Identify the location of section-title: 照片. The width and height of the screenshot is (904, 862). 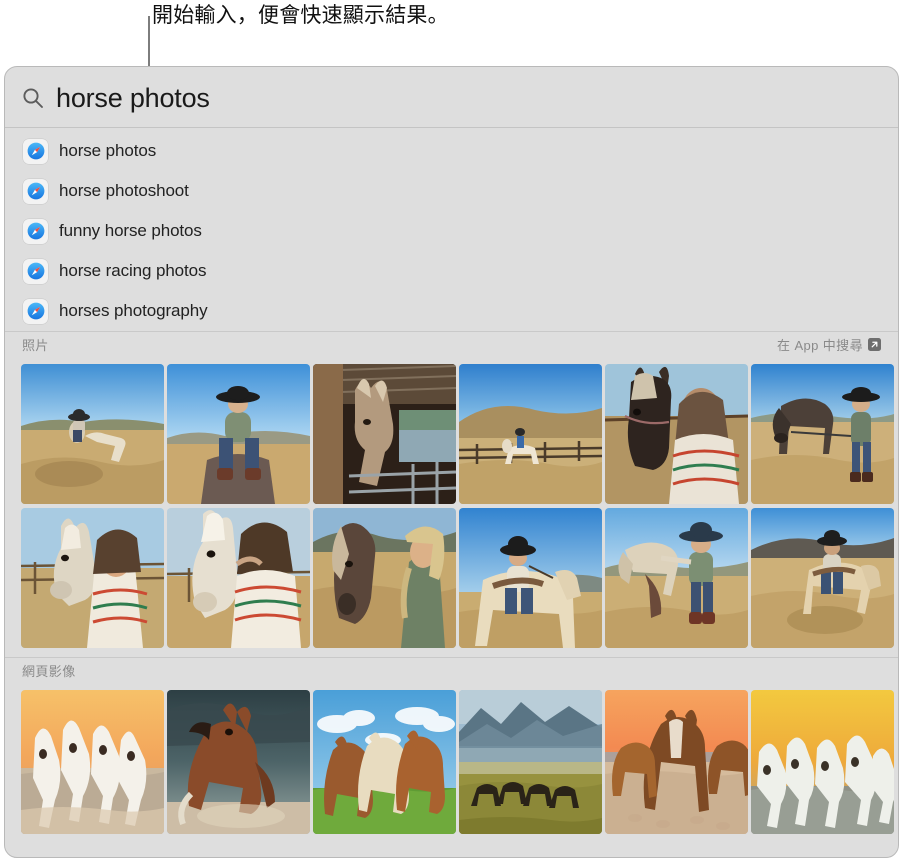
(35, 345).